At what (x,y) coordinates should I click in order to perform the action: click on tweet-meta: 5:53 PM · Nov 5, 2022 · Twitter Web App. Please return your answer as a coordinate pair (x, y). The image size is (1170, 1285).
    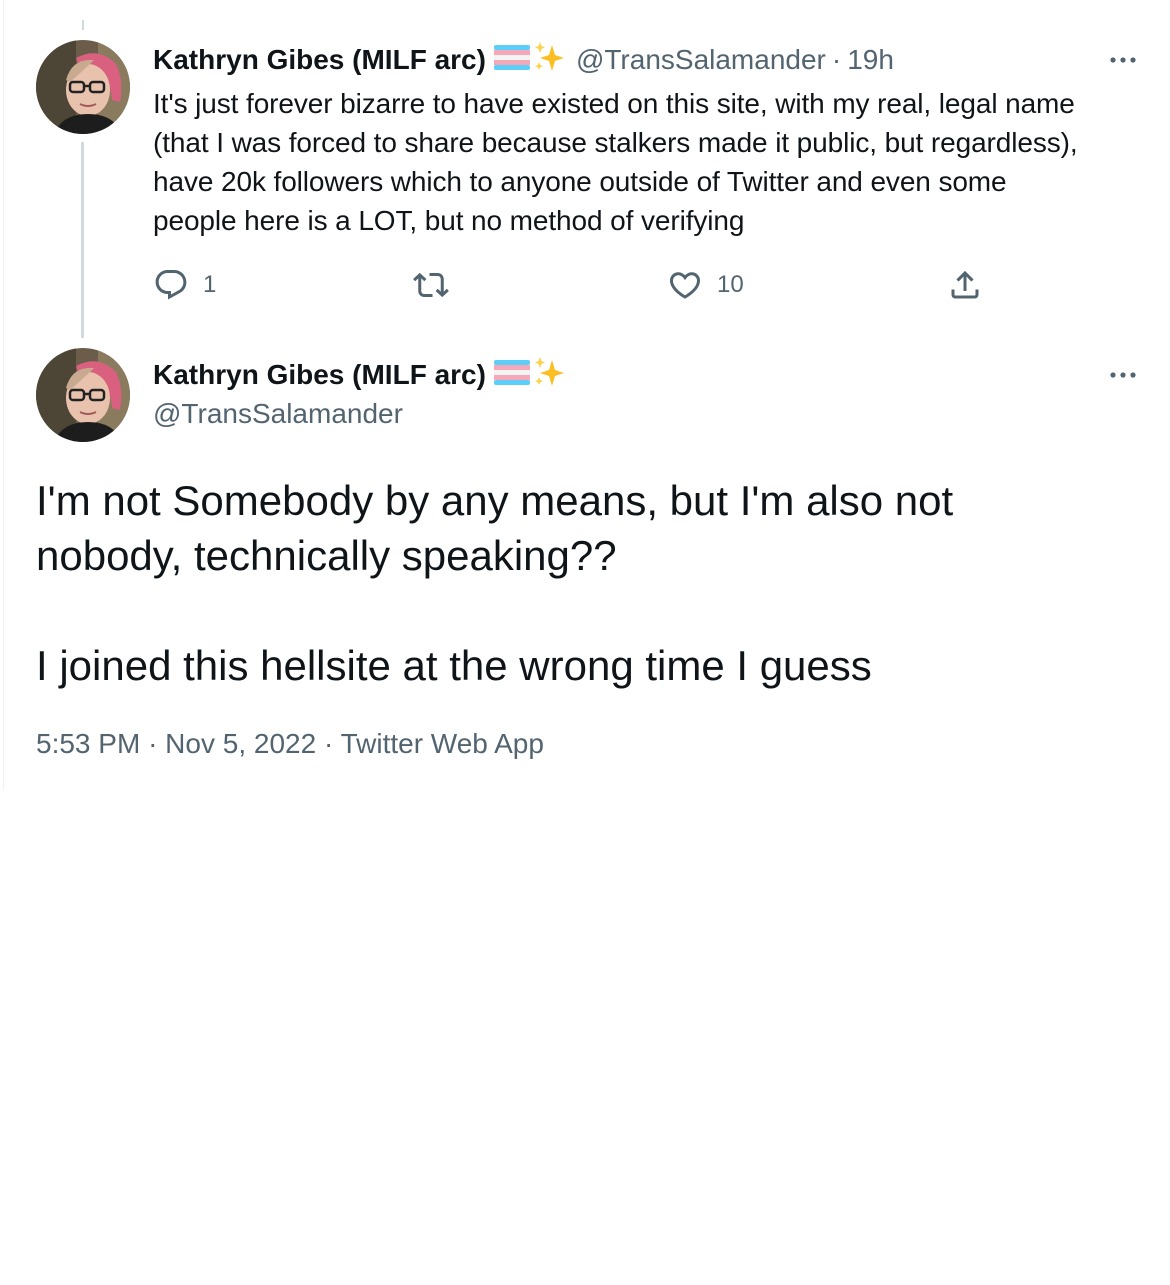
    Looking at the image, I should click on (290, 744).